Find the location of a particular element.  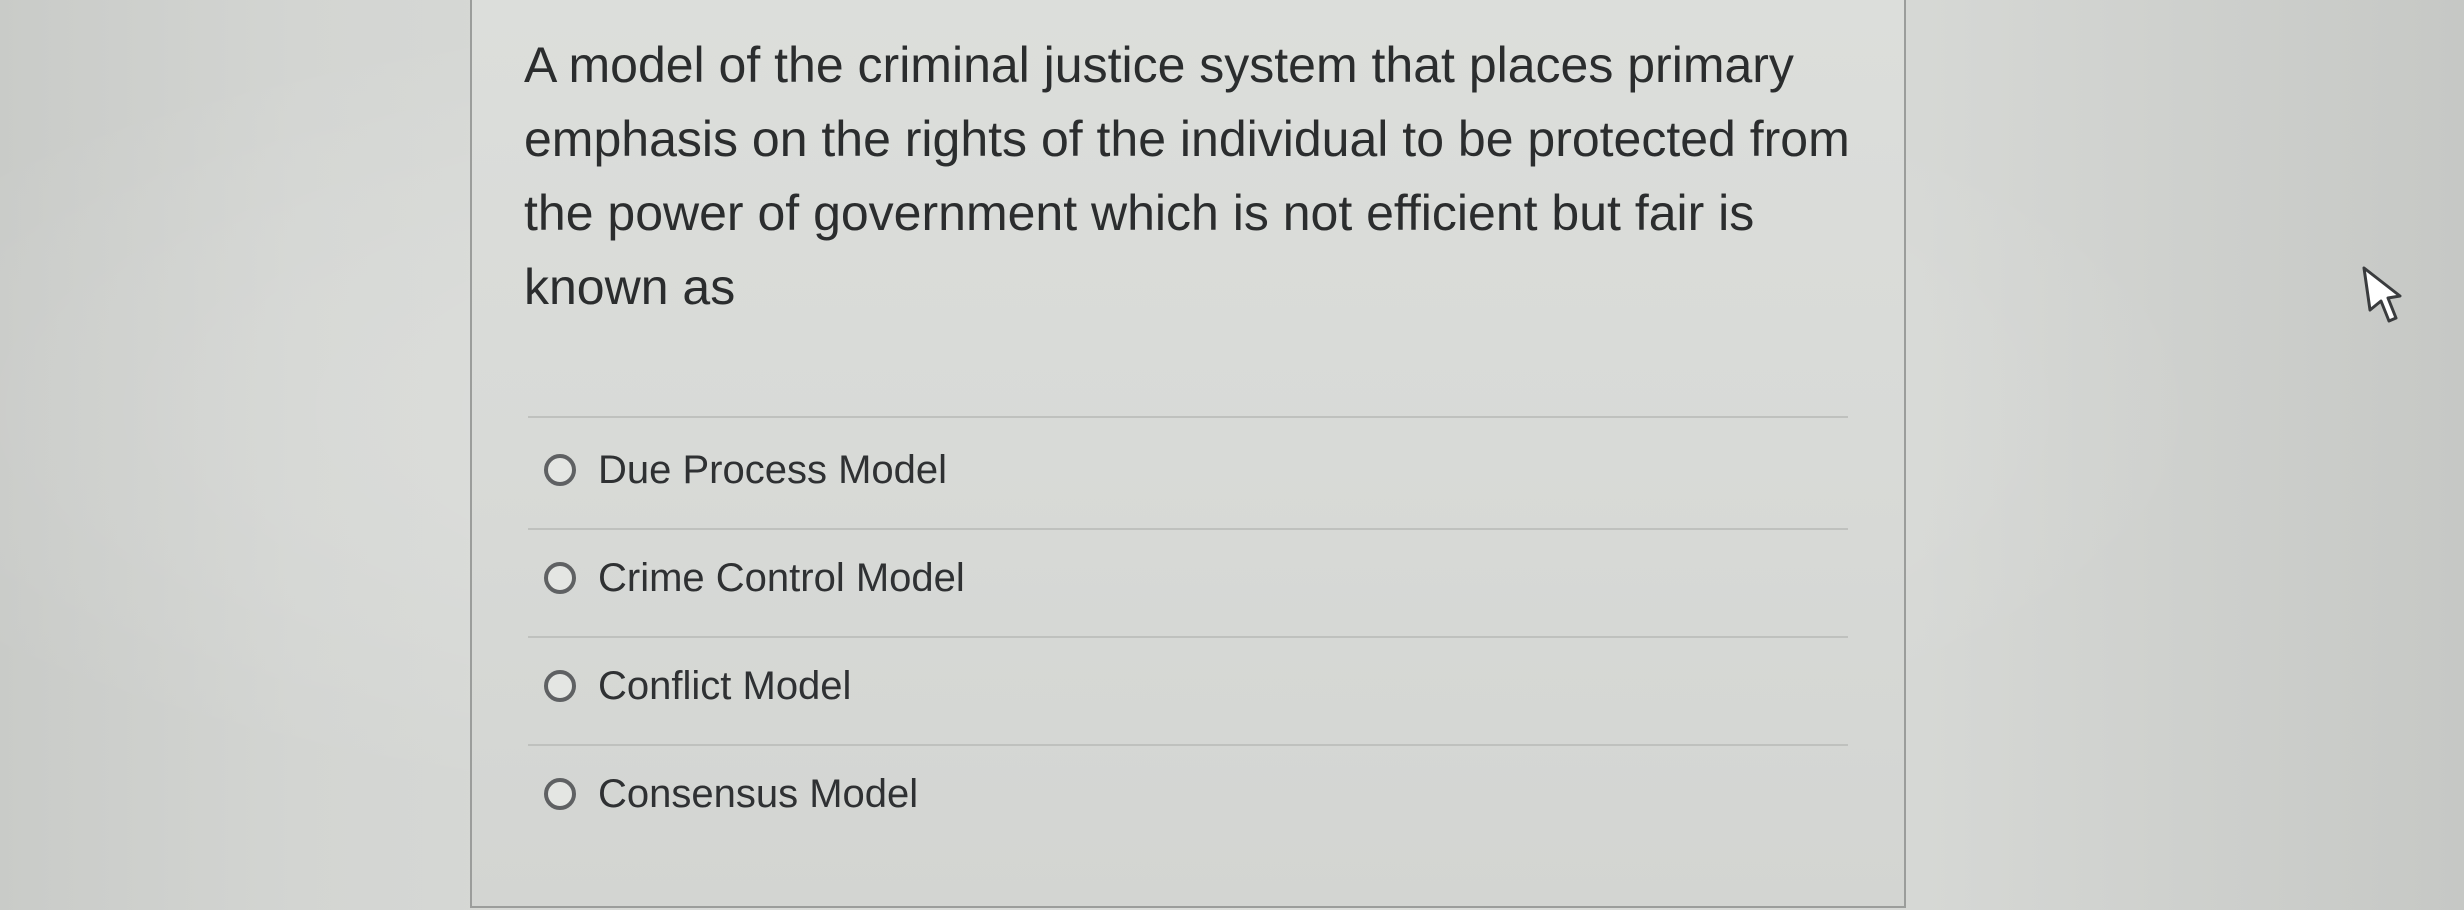

answer-option-consensus: Consensus Model is located at coordinates (731, 794).